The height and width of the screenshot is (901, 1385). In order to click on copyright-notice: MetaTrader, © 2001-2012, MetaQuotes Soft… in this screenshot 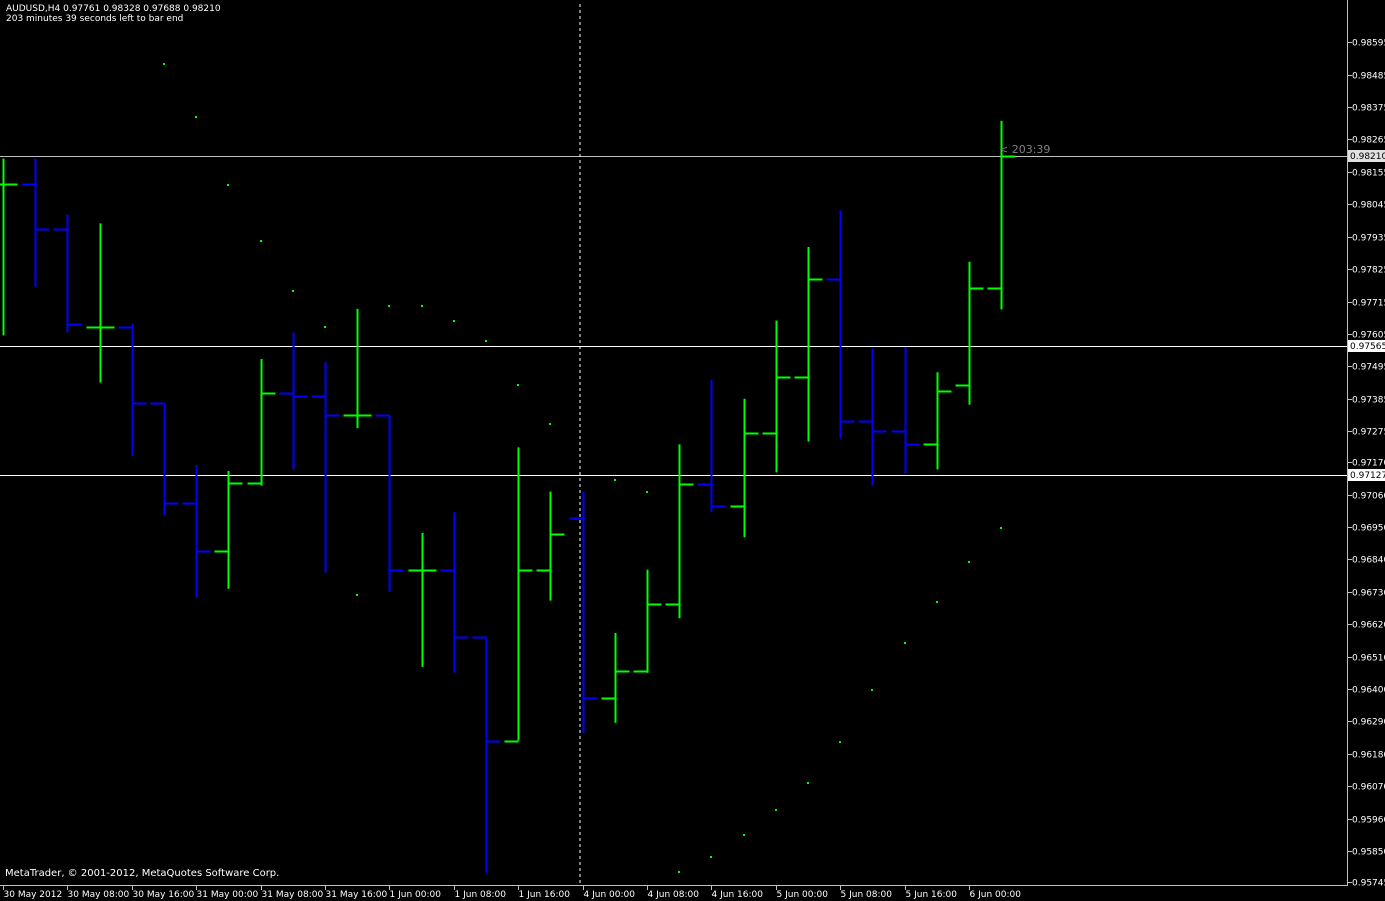, I will do `click(142, 873)`.